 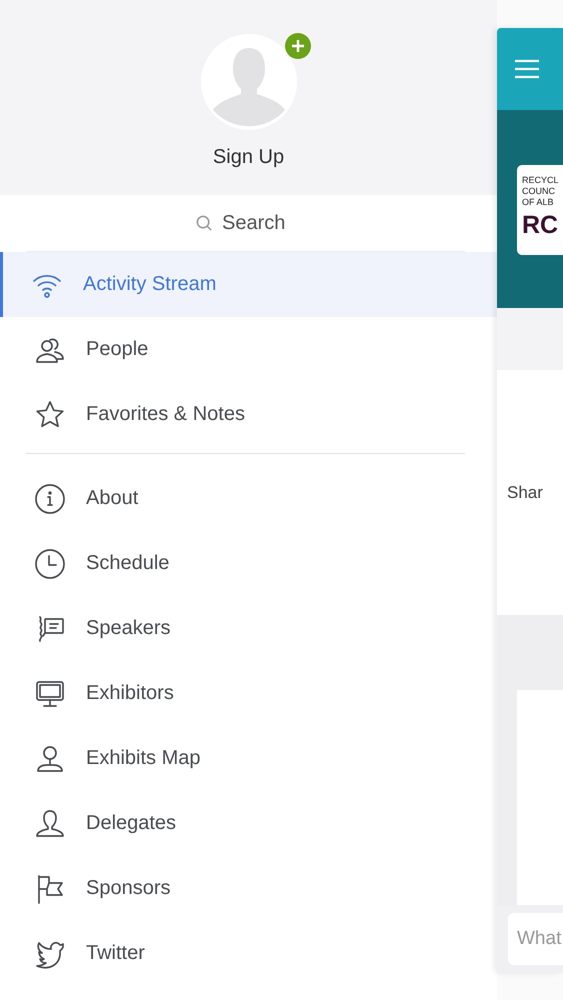 I want to click on avatar-placeholder-icon, so click(x=248, y=82).